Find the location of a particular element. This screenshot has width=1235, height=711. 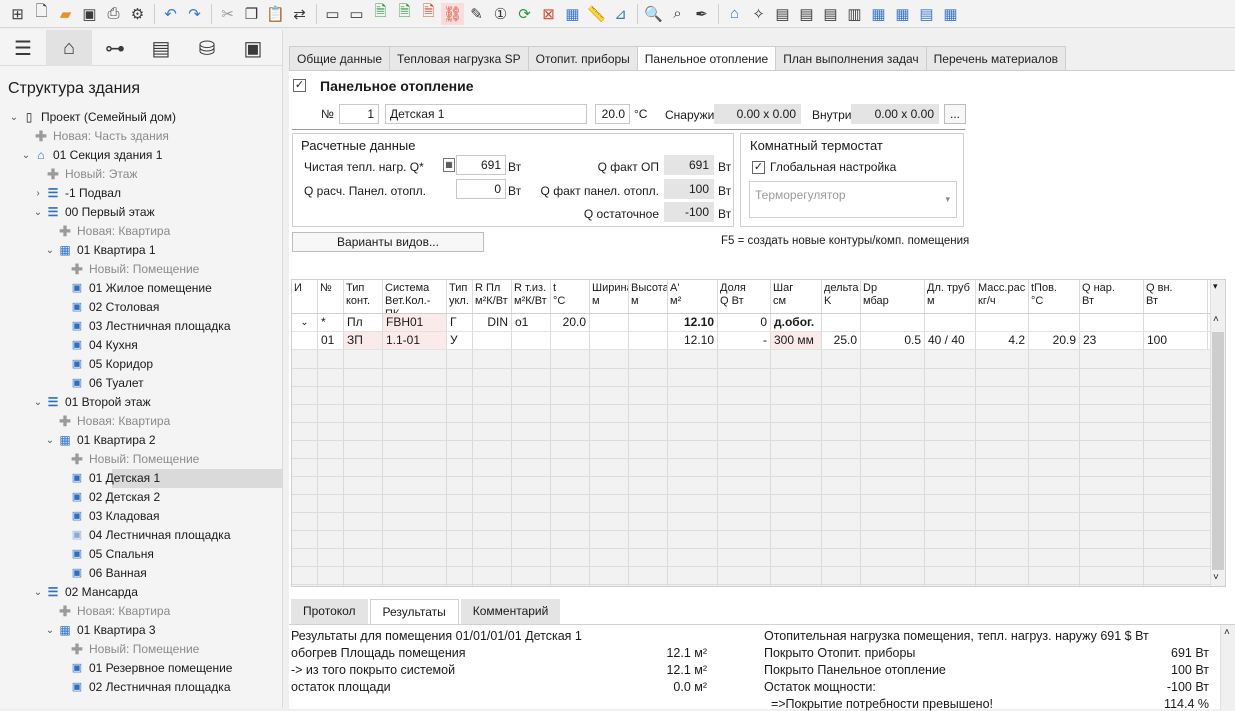

table-cell: У is located at coordinates (460, 340).